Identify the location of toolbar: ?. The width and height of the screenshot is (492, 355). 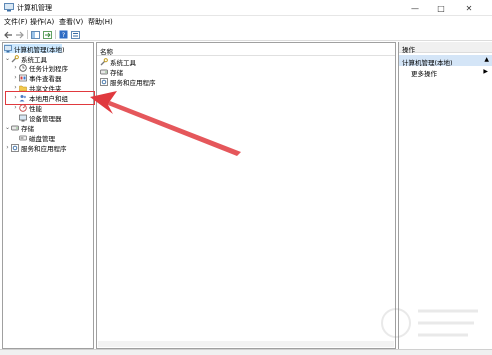
(246, 34).